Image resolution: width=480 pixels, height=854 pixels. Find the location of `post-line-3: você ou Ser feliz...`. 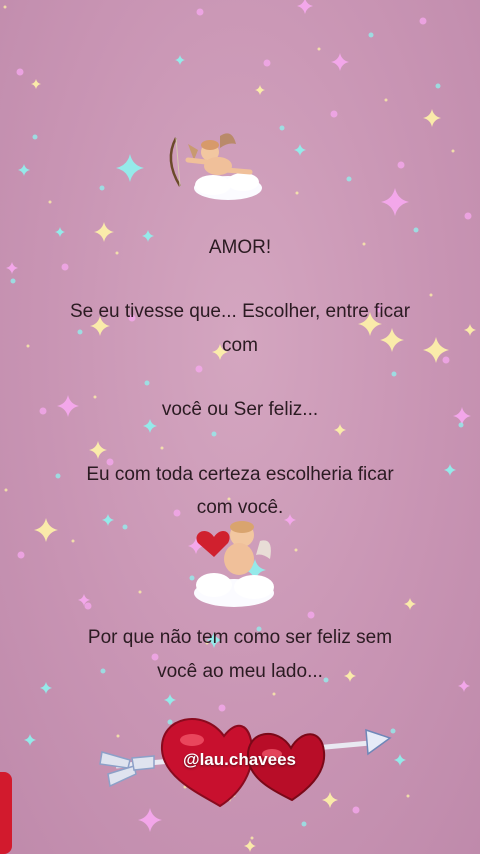

post-line-3: você ou Ser feliz... is located at coordinates (240, 409).